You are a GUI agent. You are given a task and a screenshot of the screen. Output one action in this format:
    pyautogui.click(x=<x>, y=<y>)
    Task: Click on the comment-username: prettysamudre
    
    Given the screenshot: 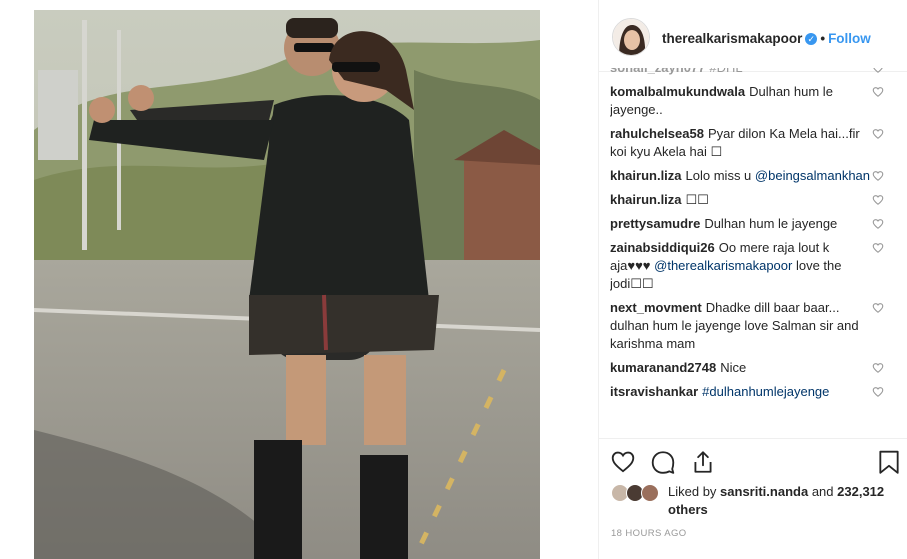 What is the action you would take?
    pyautogui.click(x=655, y=223)
    